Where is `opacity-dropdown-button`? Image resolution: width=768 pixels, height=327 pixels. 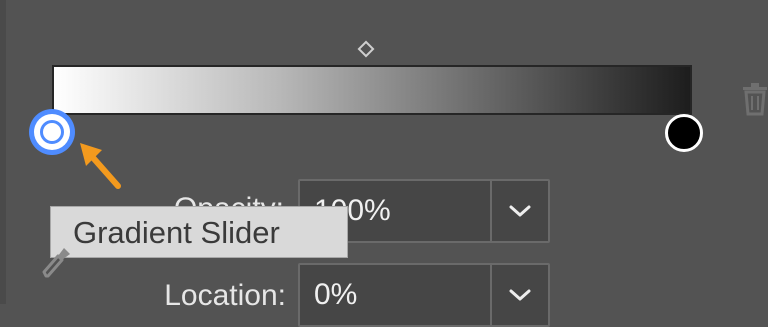
opacity-dropdown-button is located at coordinates (520, 211).